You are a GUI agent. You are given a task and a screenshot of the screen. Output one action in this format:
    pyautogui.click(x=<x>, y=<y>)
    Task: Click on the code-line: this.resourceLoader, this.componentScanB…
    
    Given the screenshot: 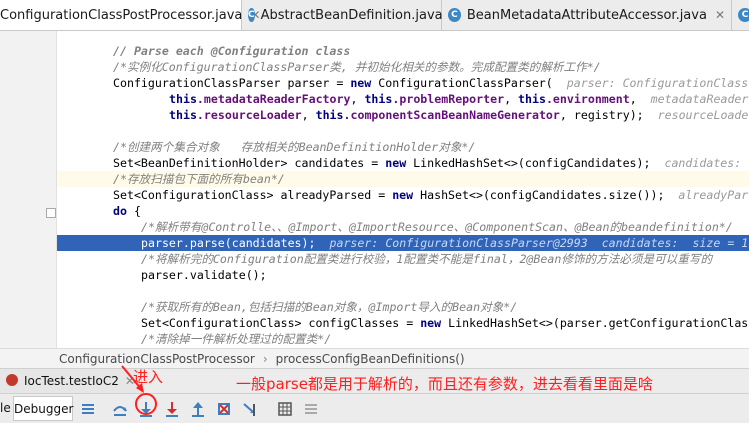 What is the action you would take?
    pyautogui.click(x=459, y=115)
    